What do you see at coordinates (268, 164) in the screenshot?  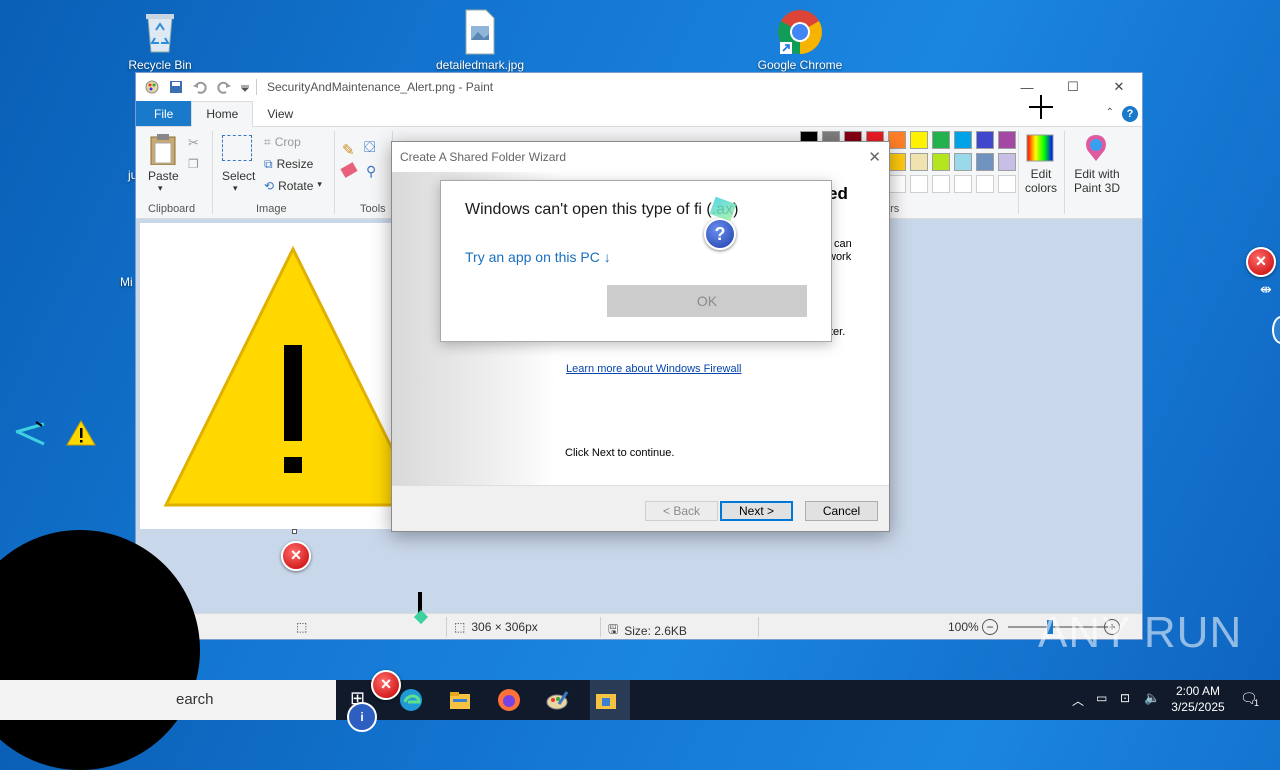 I see `resize-icon: ⧉` at bounding box center [268, 164].